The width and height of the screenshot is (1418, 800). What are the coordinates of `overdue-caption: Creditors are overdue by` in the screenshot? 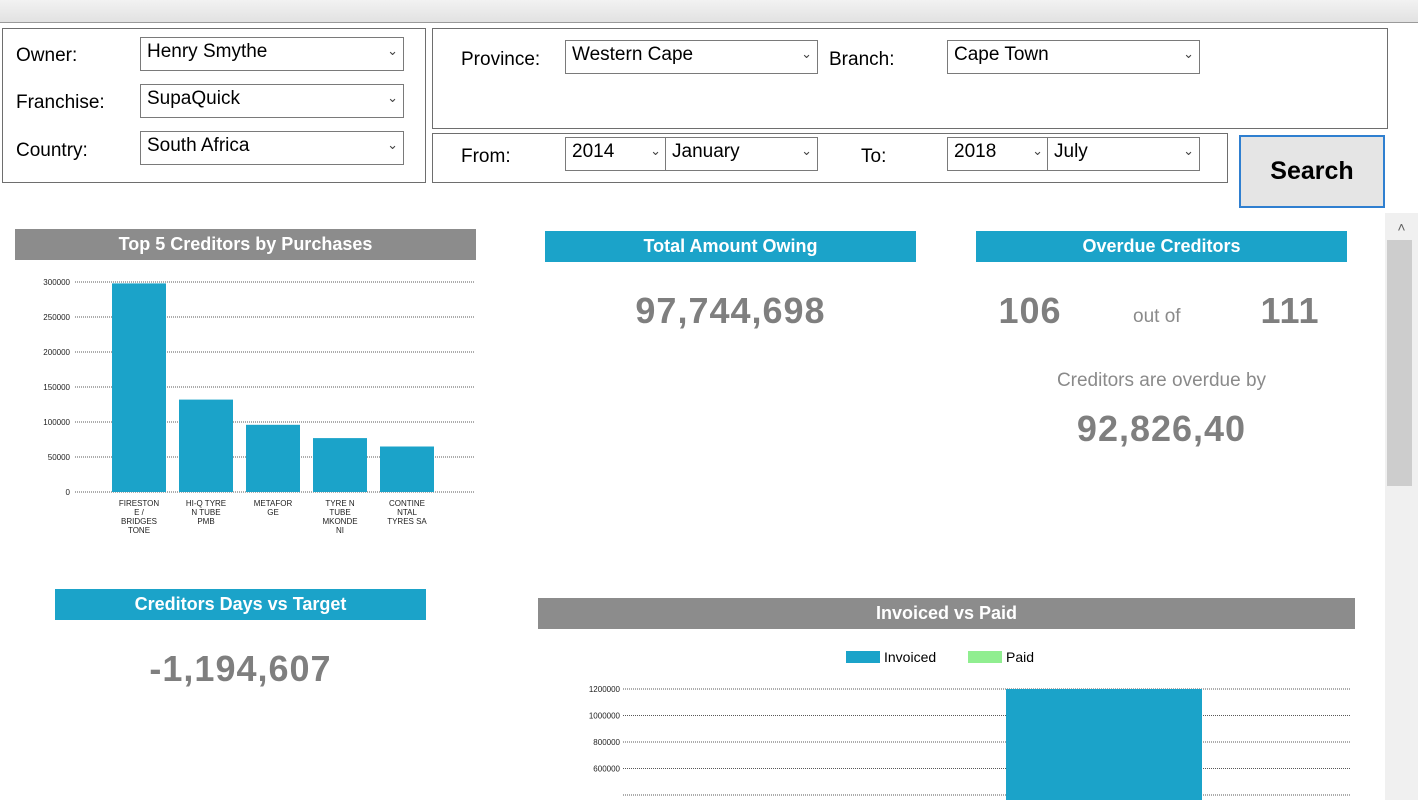 It's located at (1161, 380).